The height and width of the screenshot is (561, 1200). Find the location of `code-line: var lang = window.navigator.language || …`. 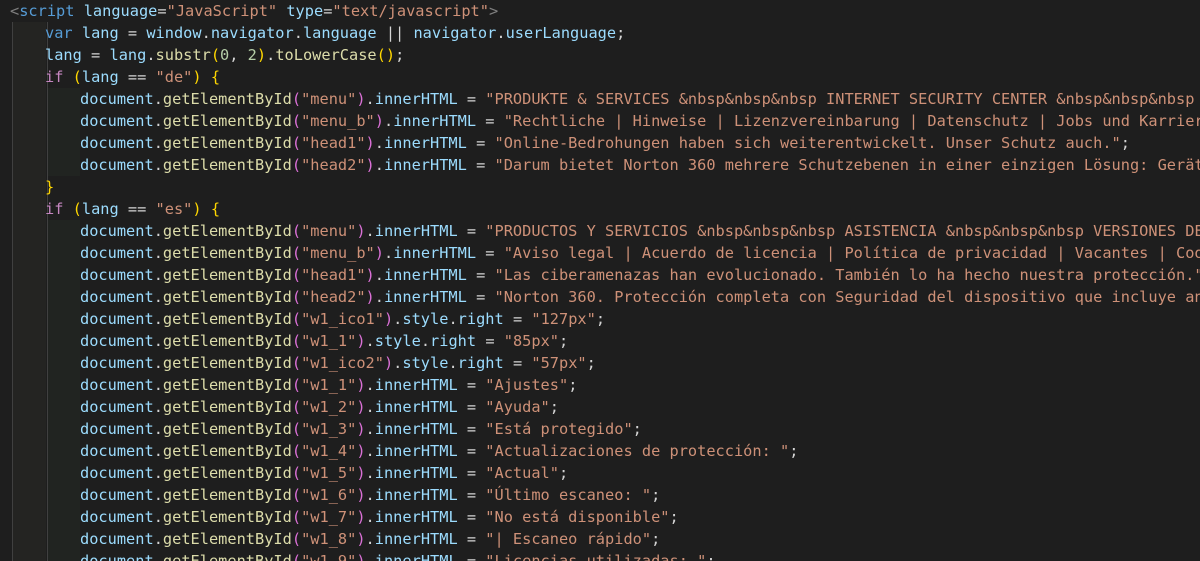

code-line: var lang = window.navigator.language || … is located at coordinates (600, 33).